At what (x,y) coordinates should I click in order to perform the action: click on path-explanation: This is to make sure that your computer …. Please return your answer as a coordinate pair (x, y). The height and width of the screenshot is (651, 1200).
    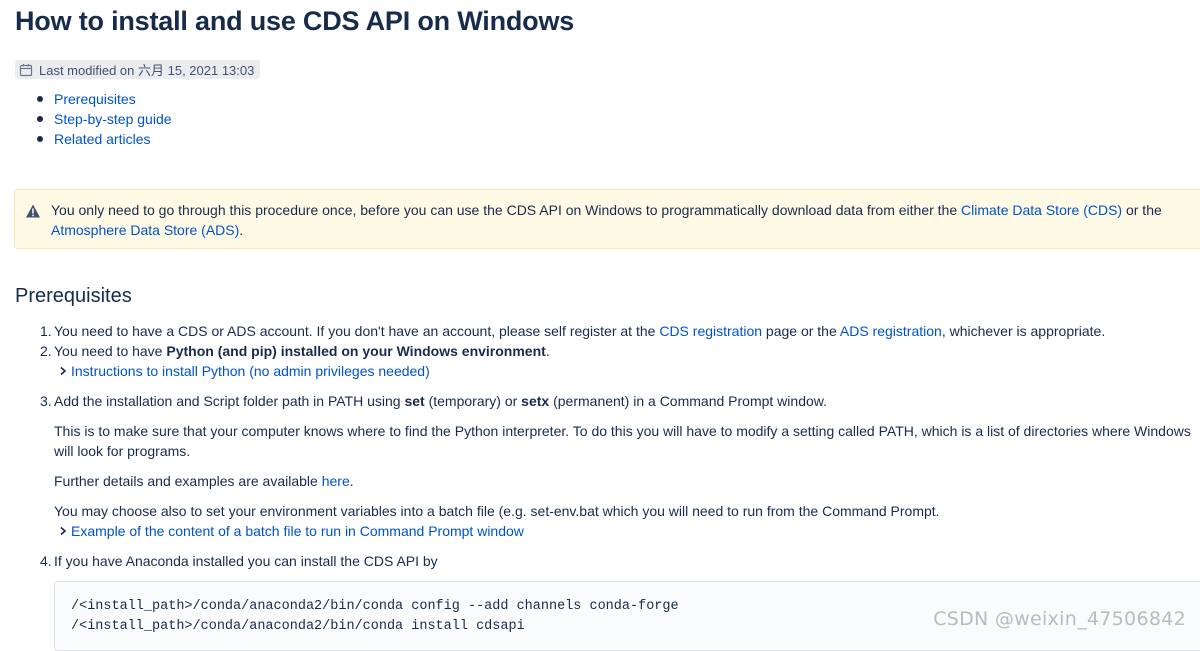
    Looking at the image, I should click on (622, 441).